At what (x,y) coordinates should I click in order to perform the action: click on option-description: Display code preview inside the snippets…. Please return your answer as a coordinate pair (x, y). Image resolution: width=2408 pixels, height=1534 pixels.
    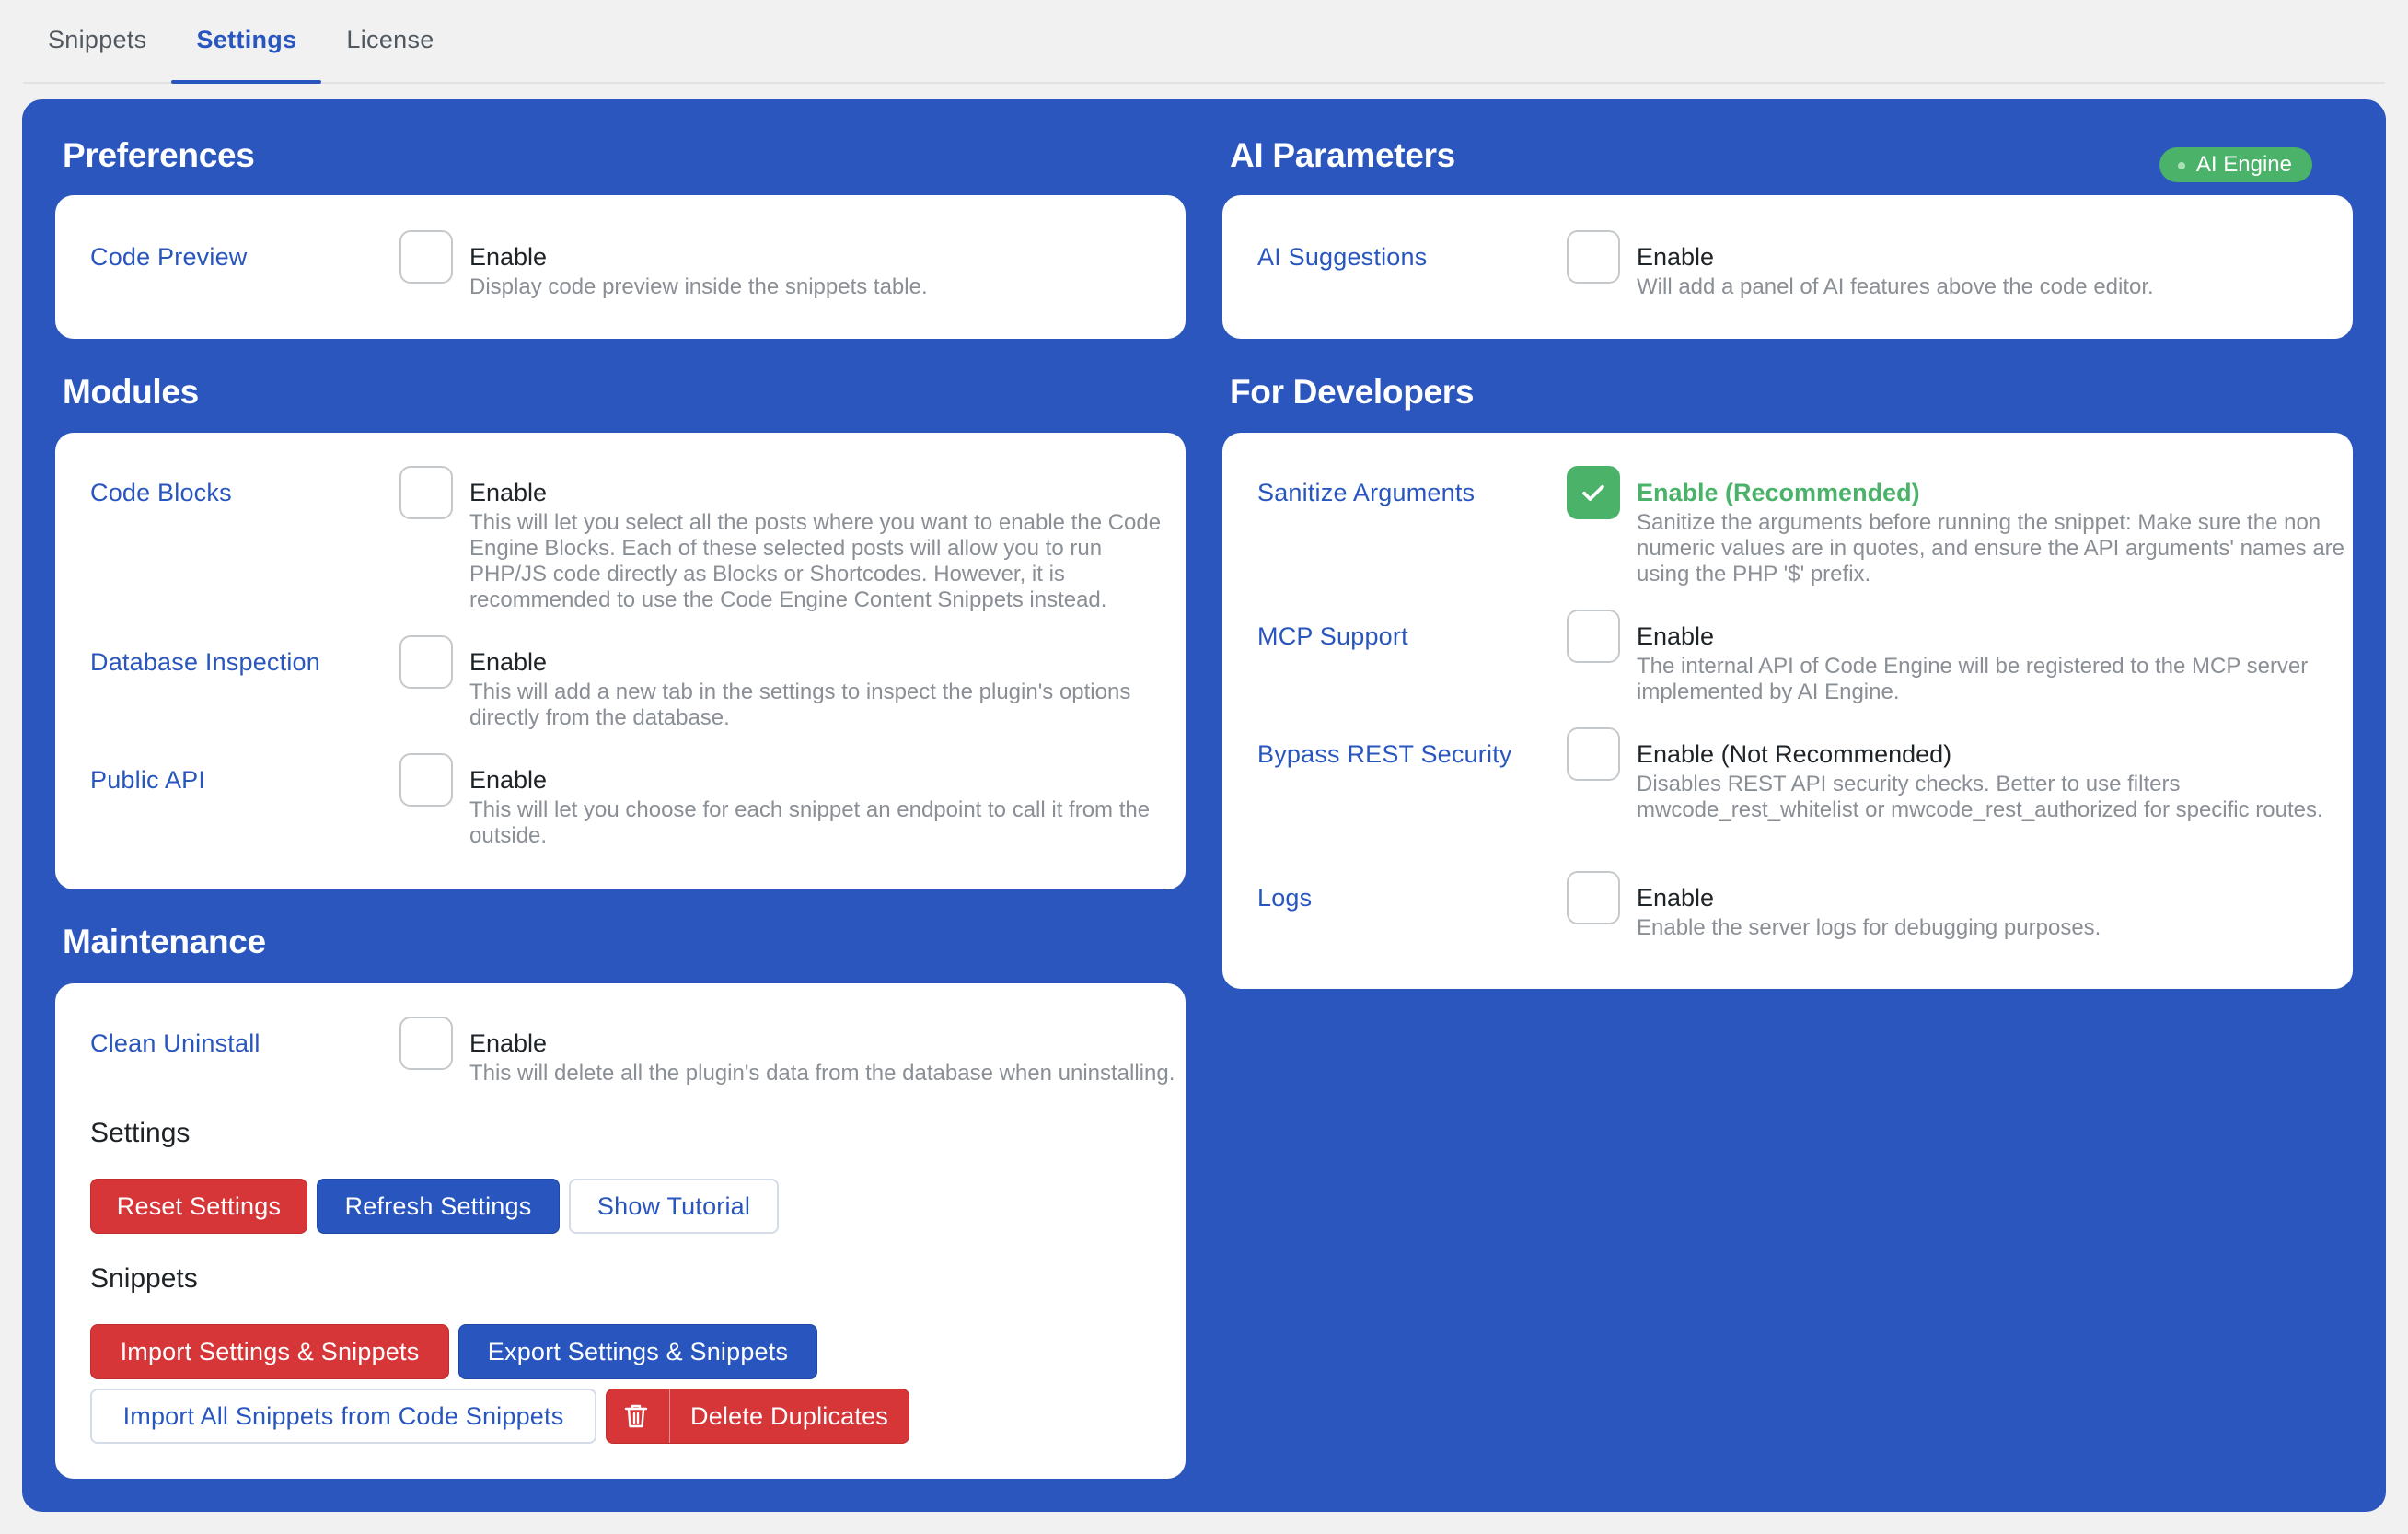
    Looking at the image, I should click on (698, 286).